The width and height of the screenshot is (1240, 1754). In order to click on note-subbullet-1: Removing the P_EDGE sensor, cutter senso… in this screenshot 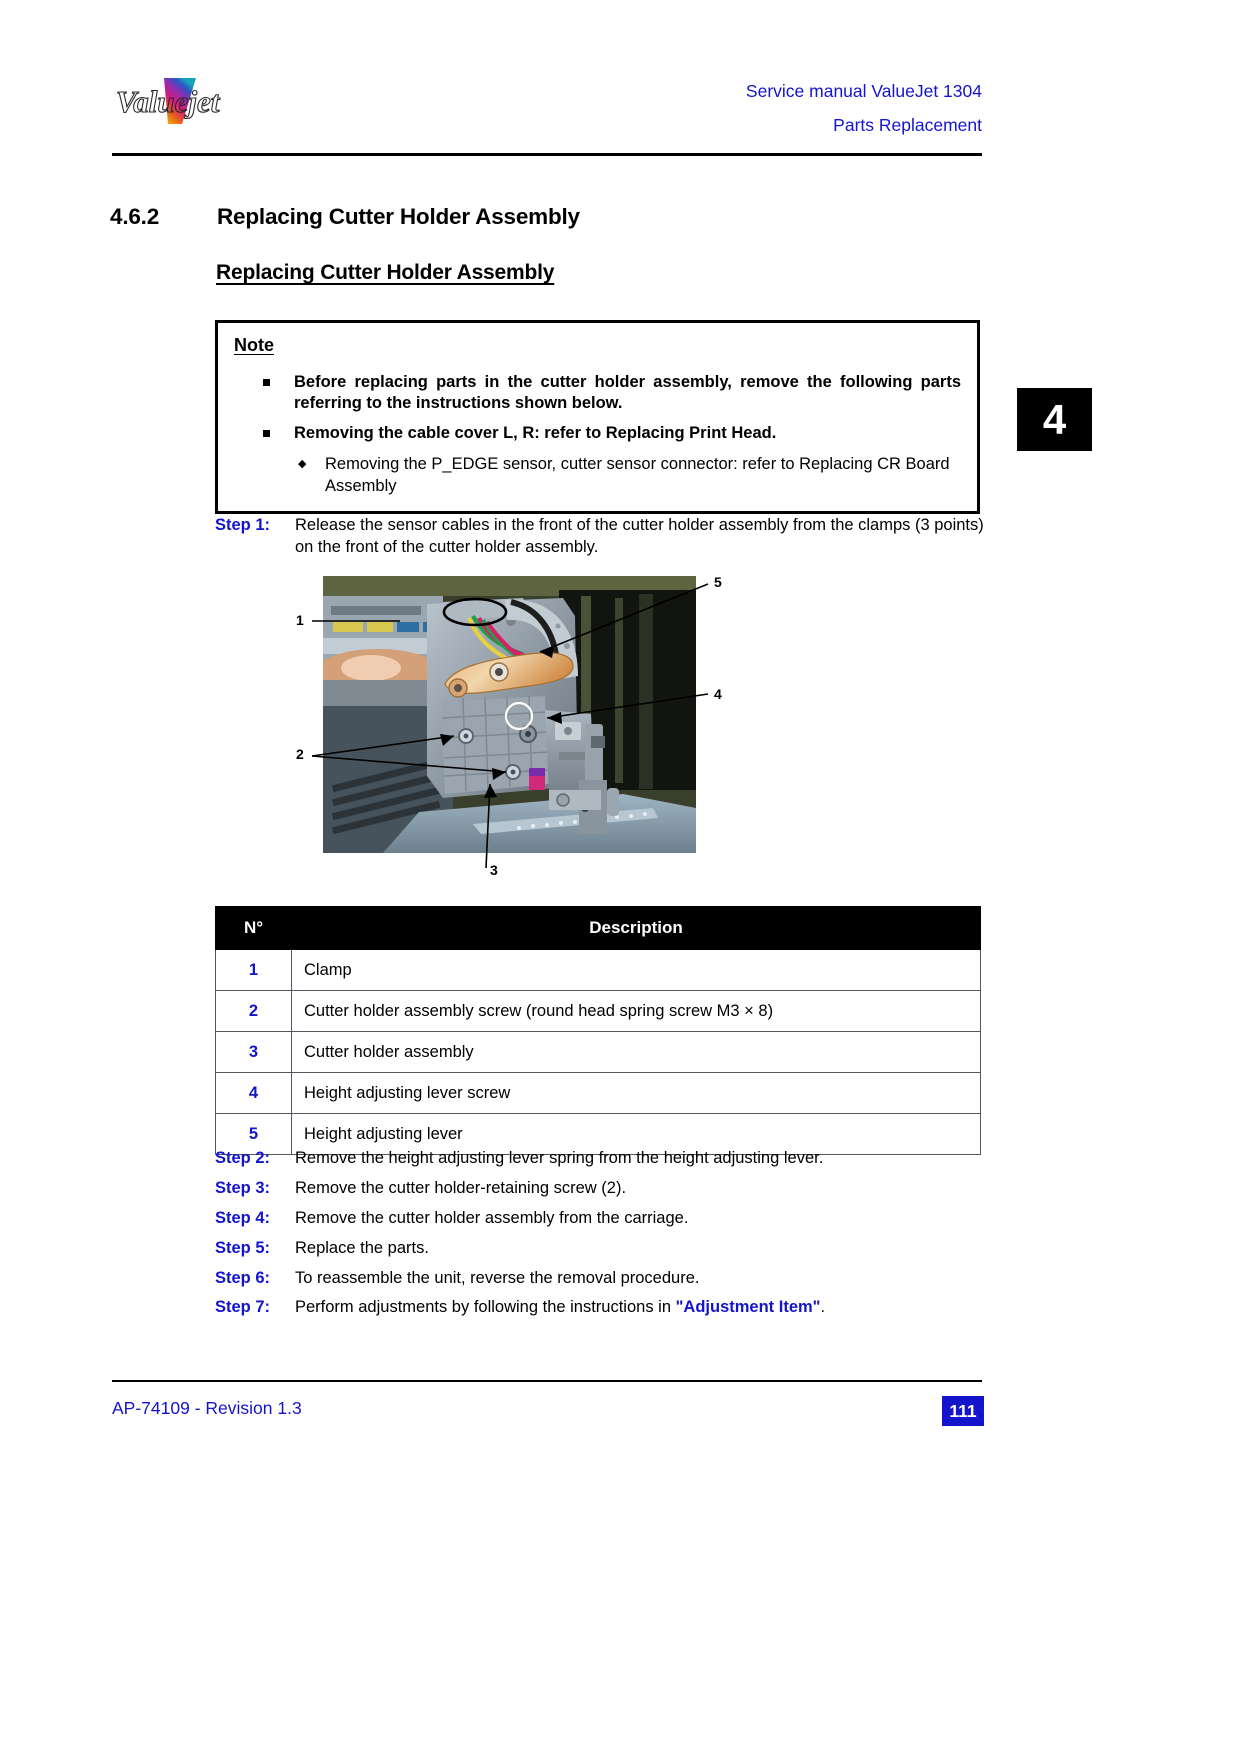, I will do `click(628, 475)`.